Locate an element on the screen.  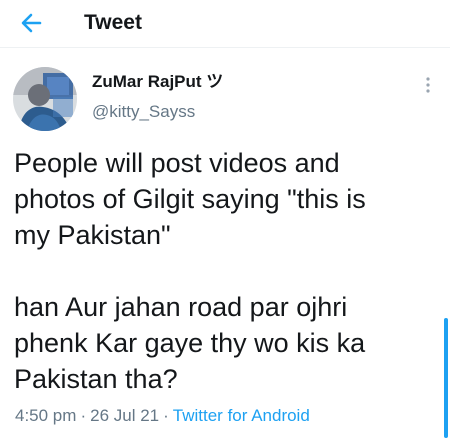
tweet-date: 26 Jul 21 is located at coordinates (125, 415).